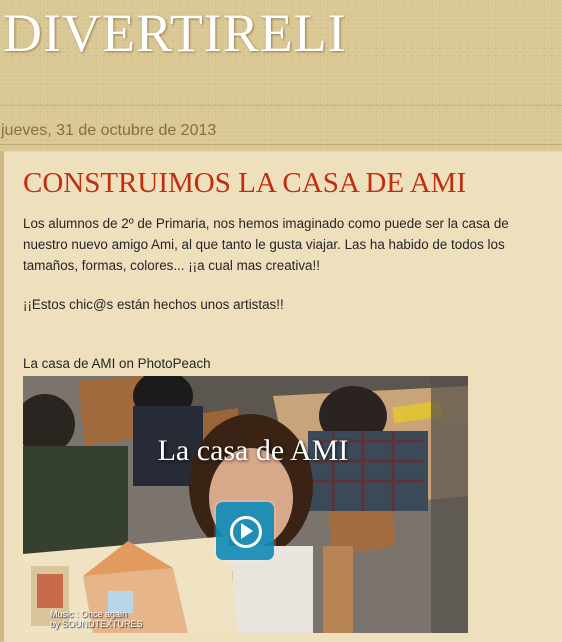 The image size is (562, 642). Describe the element at coordinates (244, 183) in the screenshot. I see `post-title: CONSTRUIMOS LA CASA DE AMI` at that location.